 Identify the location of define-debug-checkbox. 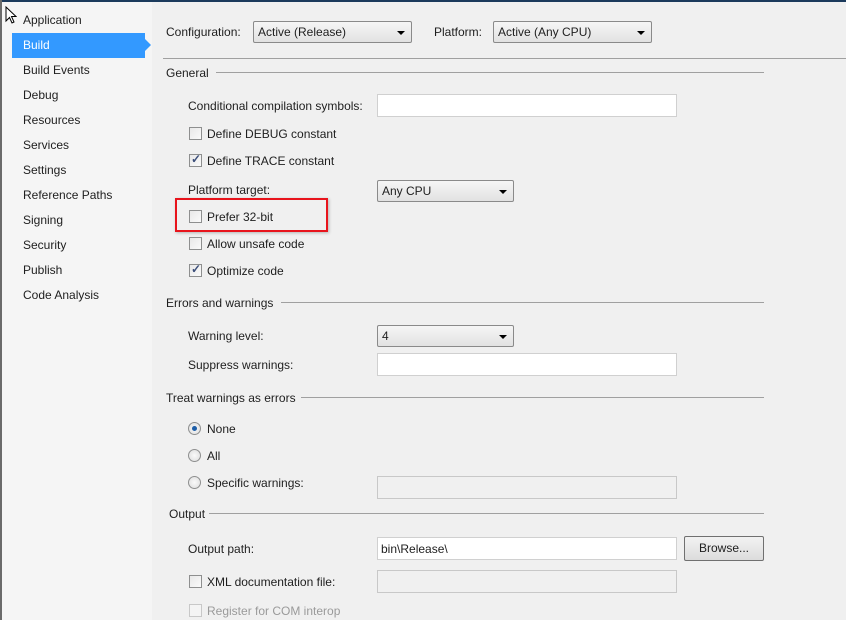
(195, 133).